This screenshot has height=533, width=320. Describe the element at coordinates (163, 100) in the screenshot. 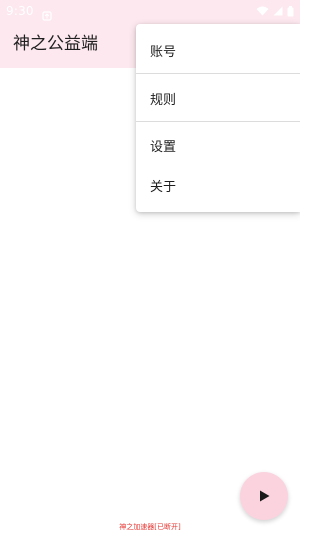

I see `menu-item-label: 规则` at that location.